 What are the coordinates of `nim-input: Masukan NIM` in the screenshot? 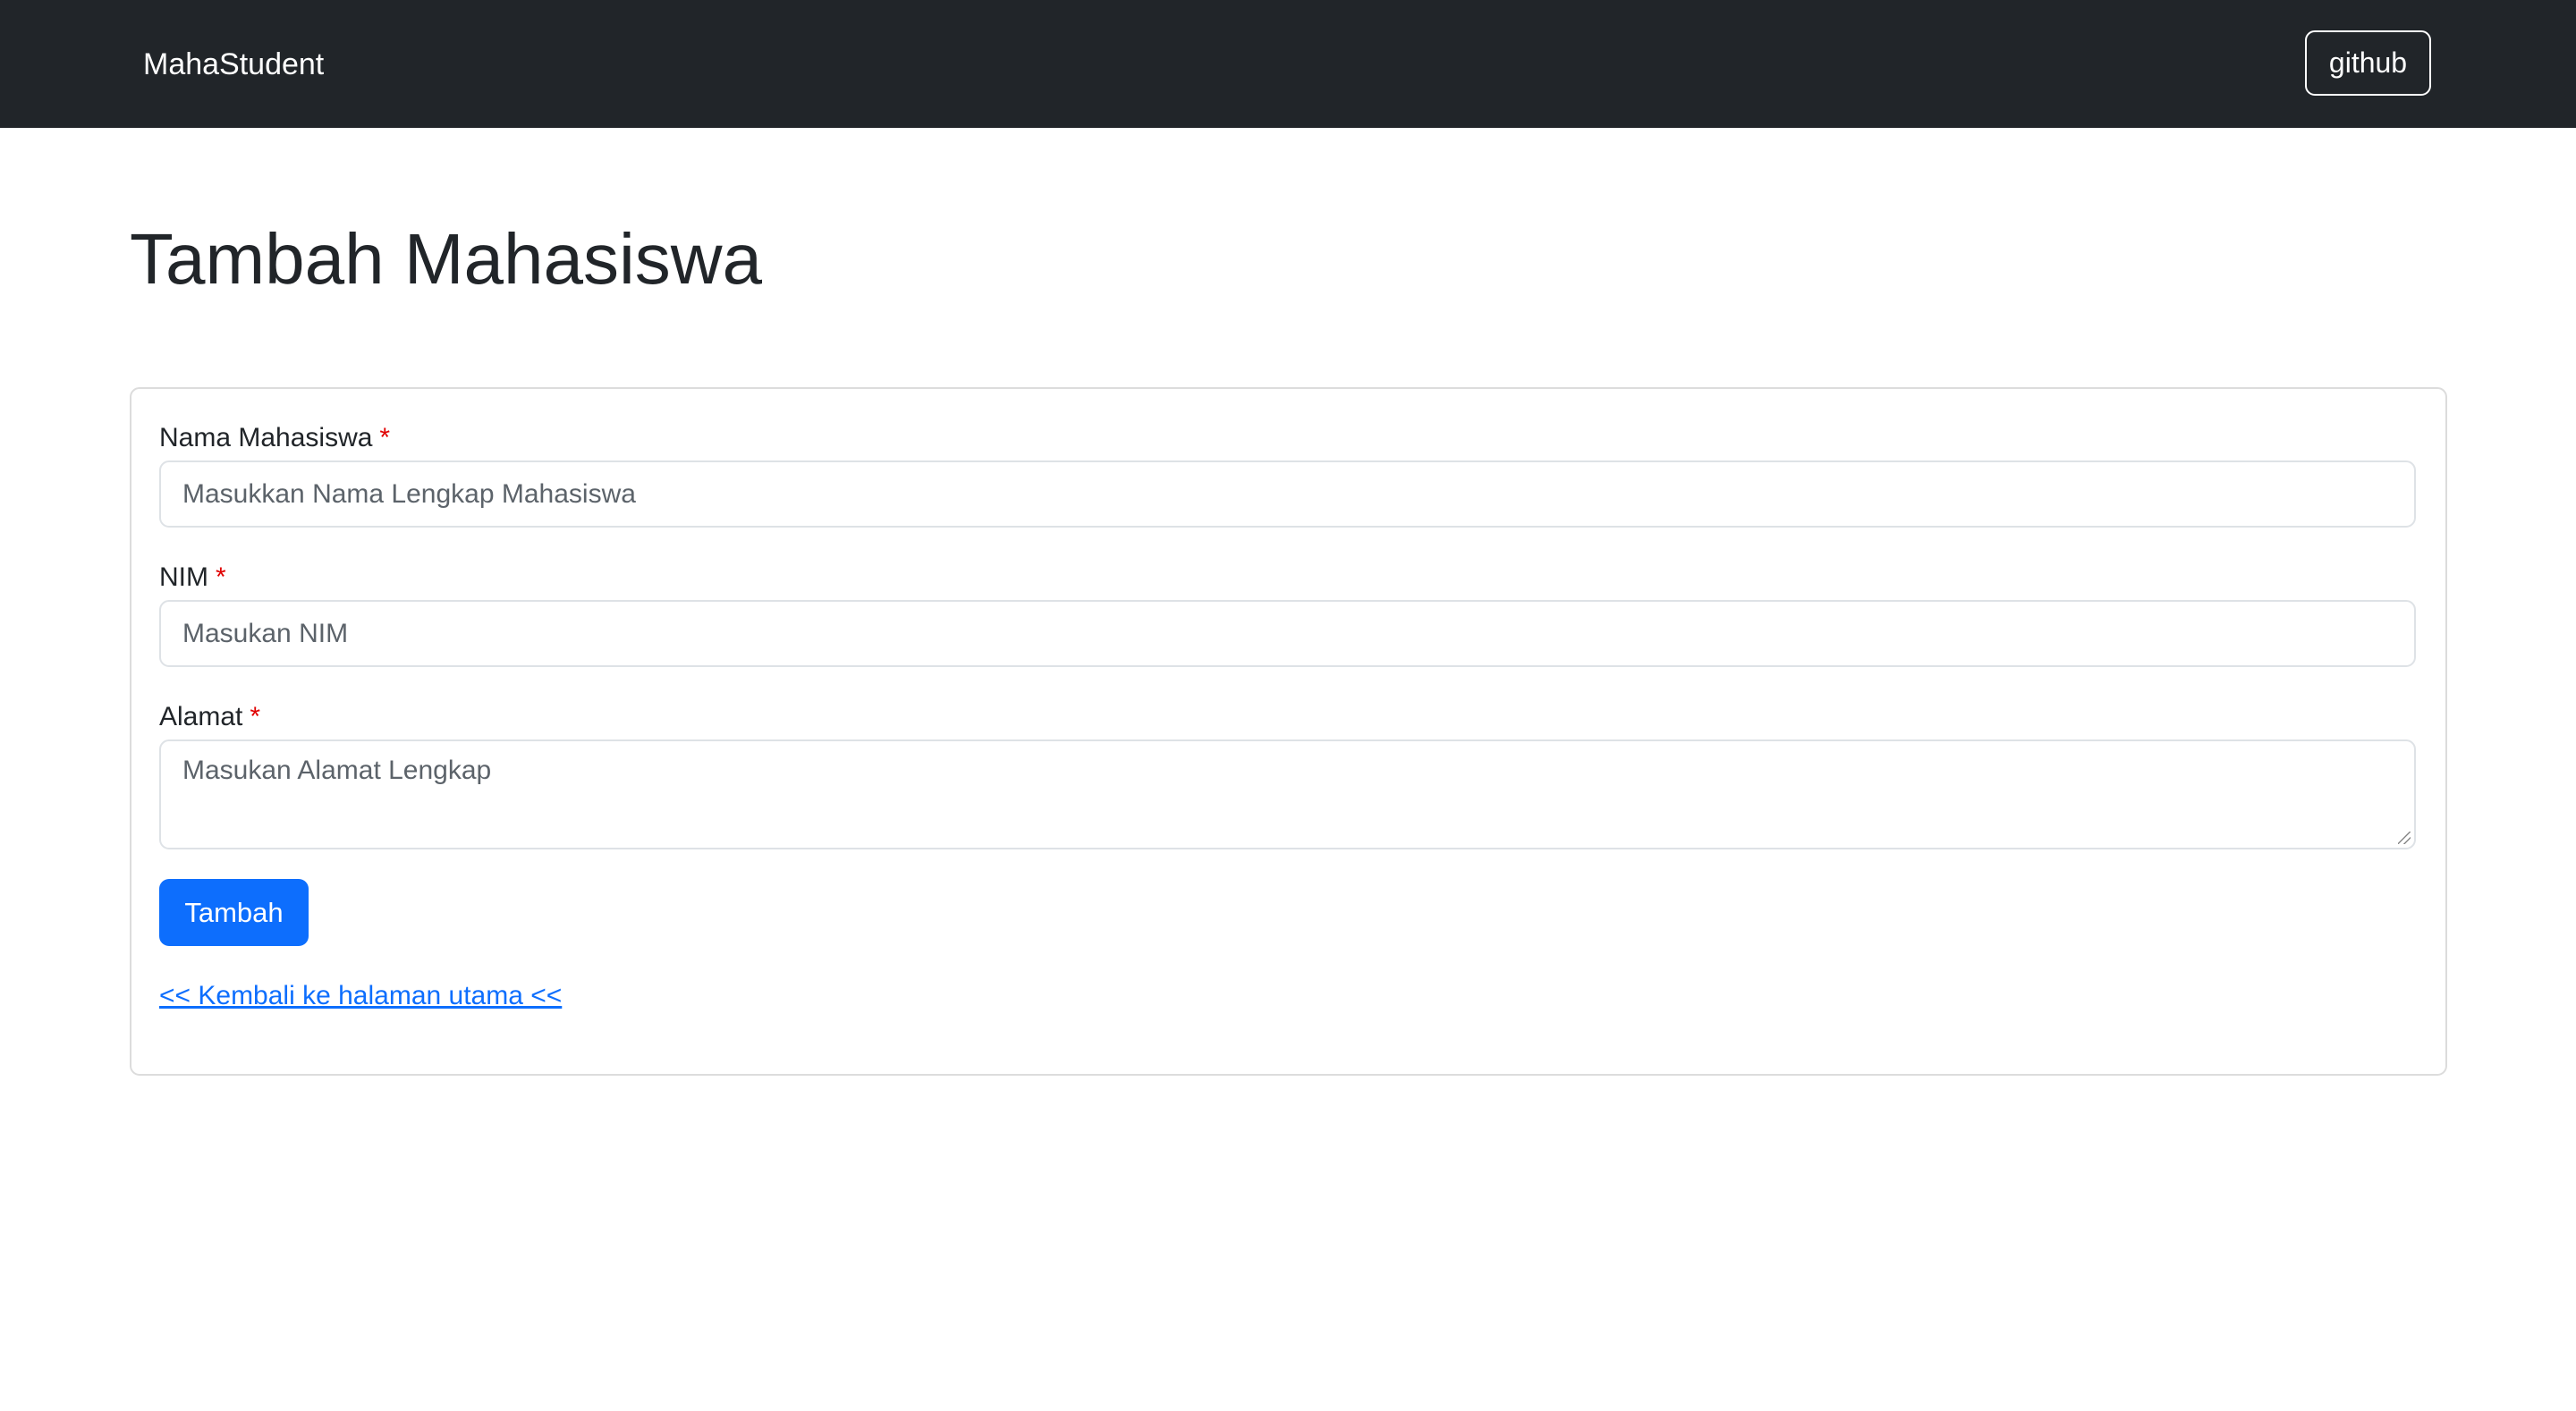 It's located at (1287, 633).